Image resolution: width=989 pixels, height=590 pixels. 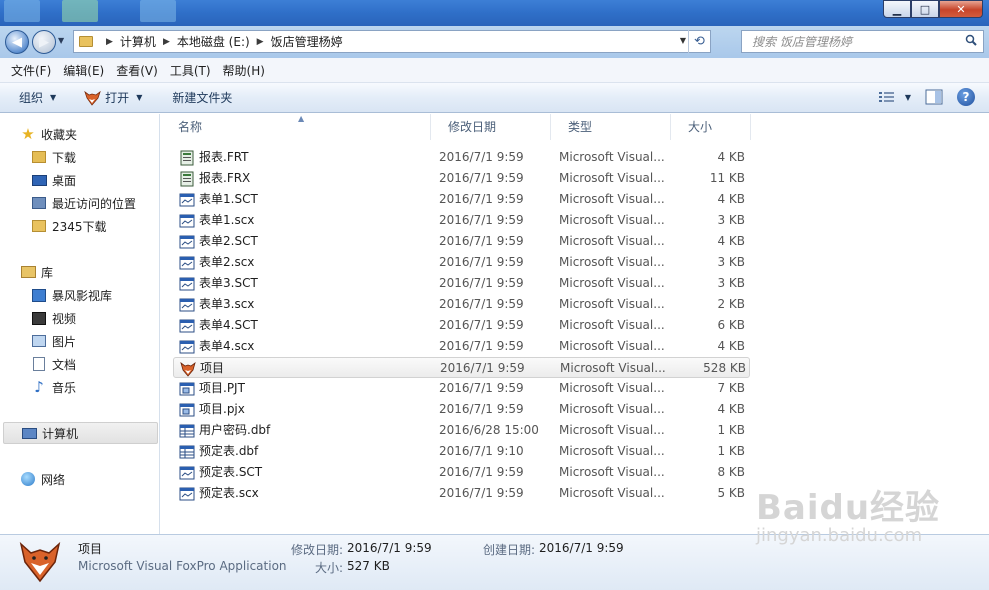 What do you see at coordinates (925, 9) in the screenshot?
I see `maximize-button: □` at bounding box center [925, 9].